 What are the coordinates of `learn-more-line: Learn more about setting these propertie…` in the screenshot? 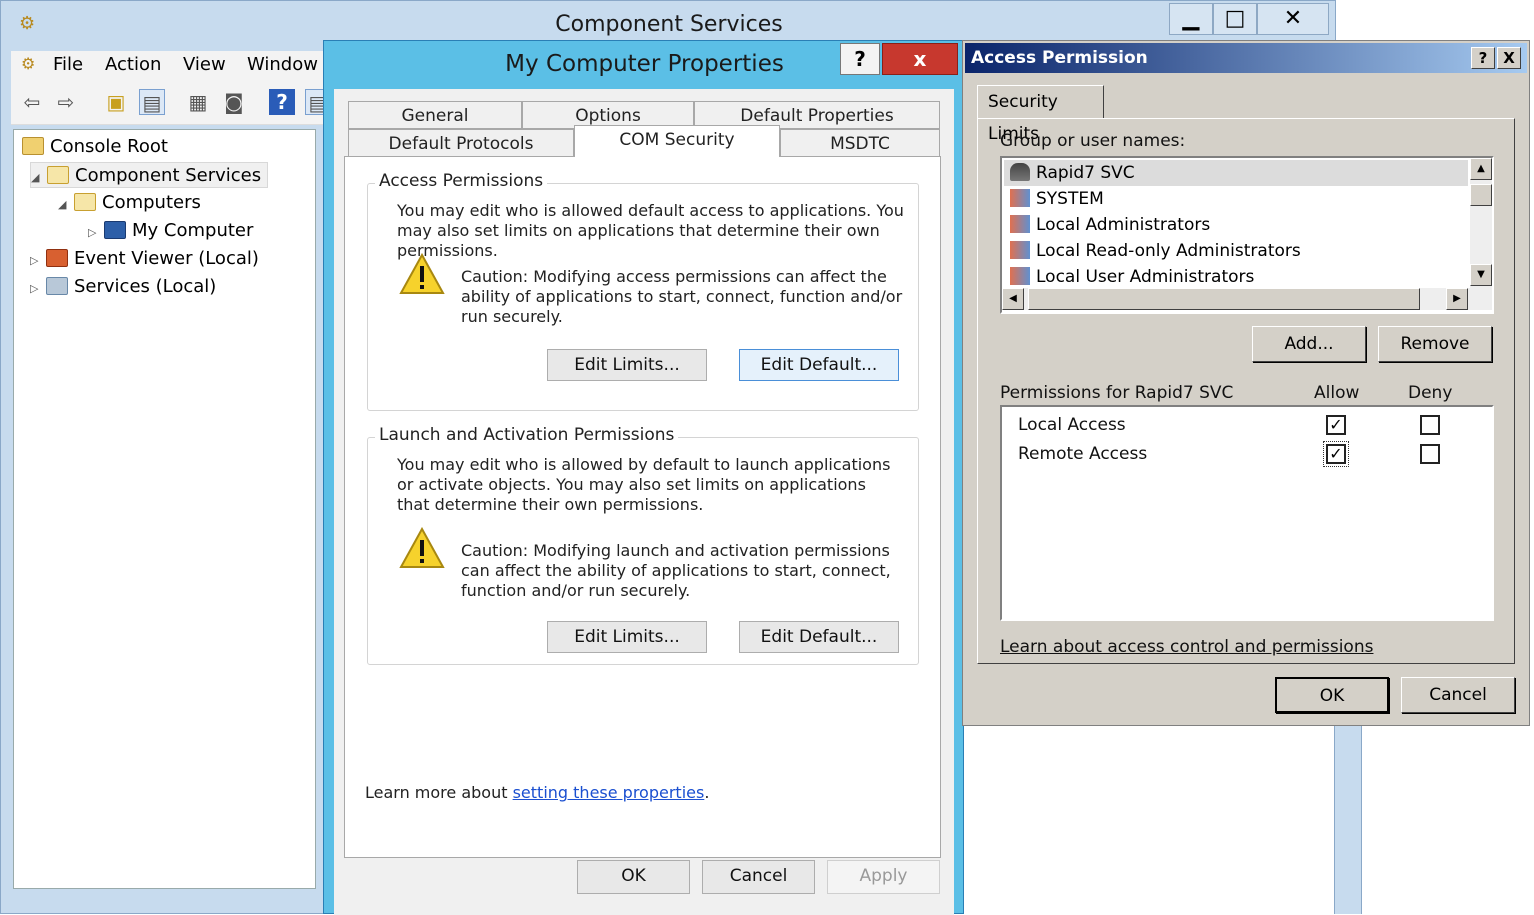 It's located at (537, 792).